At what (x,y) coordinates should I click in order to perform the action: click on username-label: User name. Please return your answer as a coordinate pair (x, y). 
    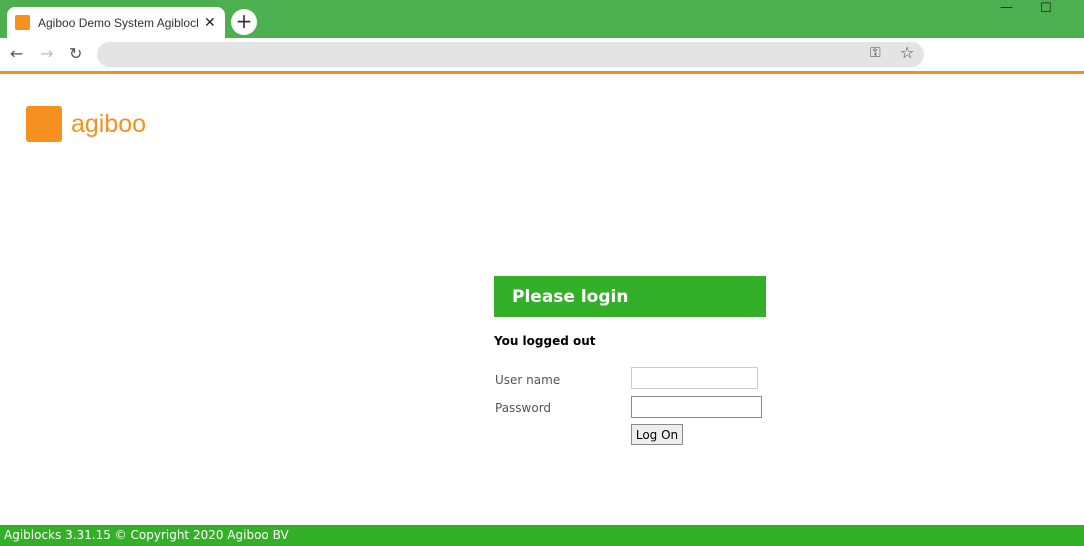
    Looking at the image, I should click on (528, 380).